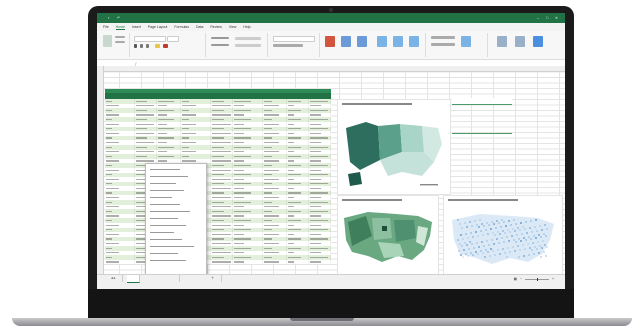  What do you see at coordinates (147, 46) in the screenshot?
I see `underline-button` at bounding box center [147, 46].